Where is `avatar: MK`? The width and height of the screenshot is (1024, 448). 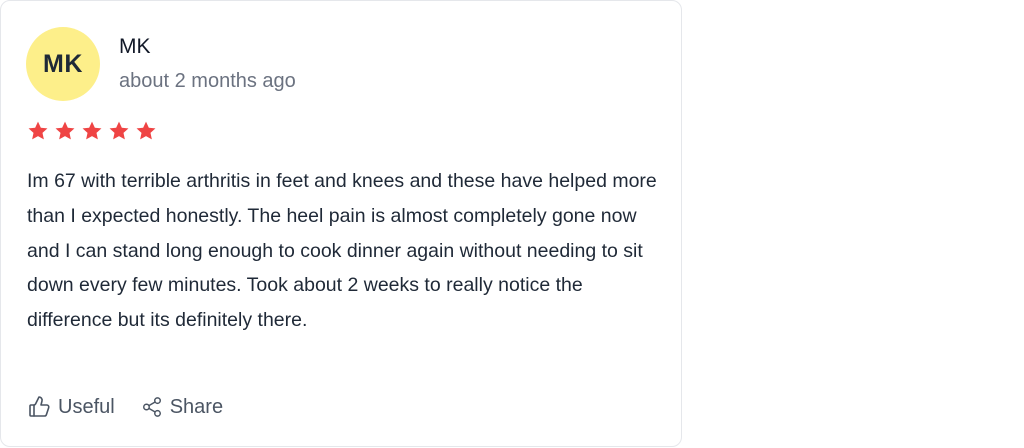
avatar: MK is located at coordinates (63, 64).